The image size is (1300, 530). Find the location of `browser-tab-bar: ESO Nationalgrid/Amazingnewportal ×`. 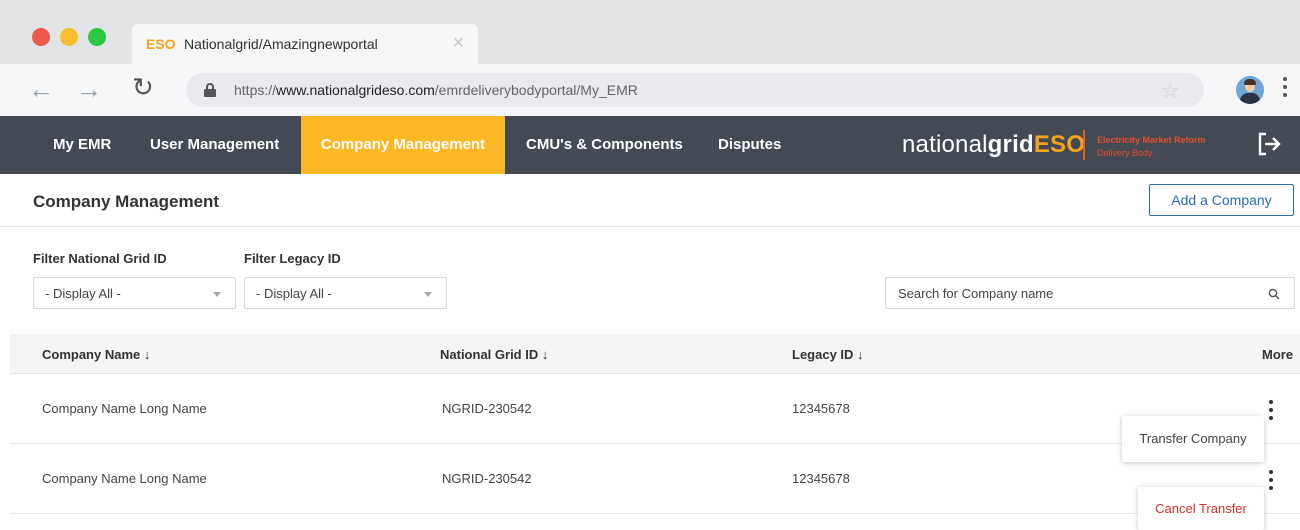

browser-tab-bar: ESO Nationalgrid/Amazingnewportal × is located at coordinates (650, 32).